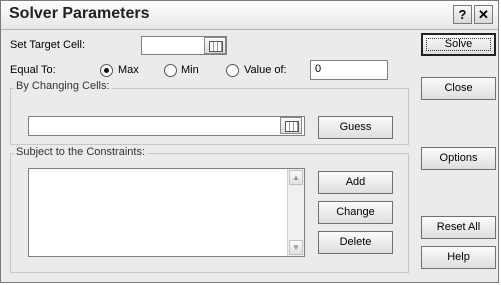  Describe the element at coordinates (48, 45) in the screenshot. I see `set-target-cell-label: Set Target Cell:` at that location.